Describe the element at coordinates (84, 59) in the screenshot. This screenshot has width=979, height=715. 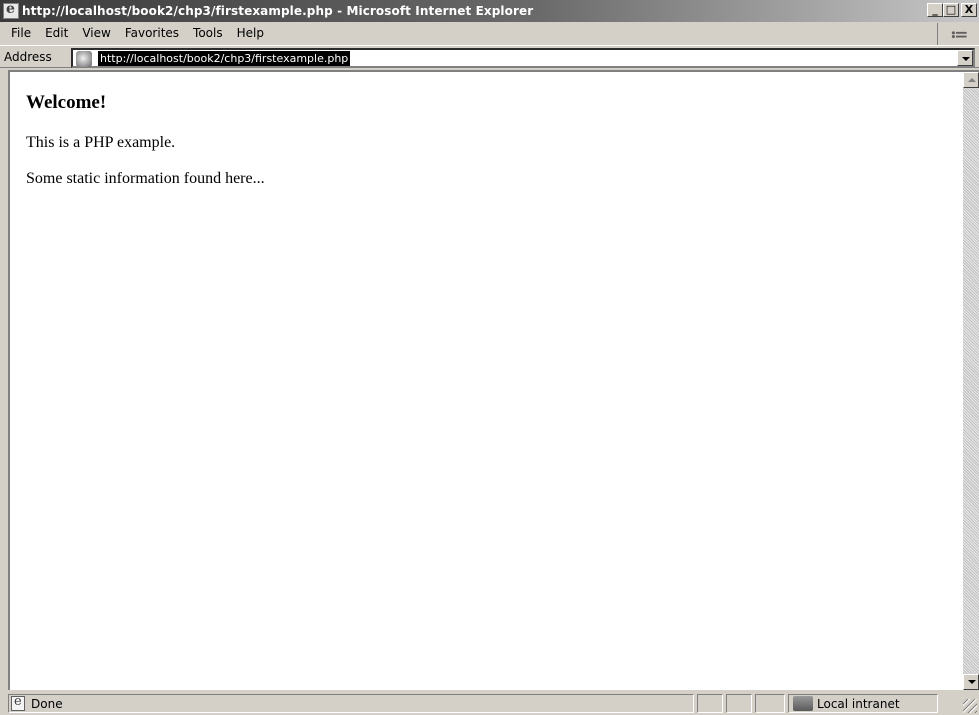
I see `page-icon` at that location.